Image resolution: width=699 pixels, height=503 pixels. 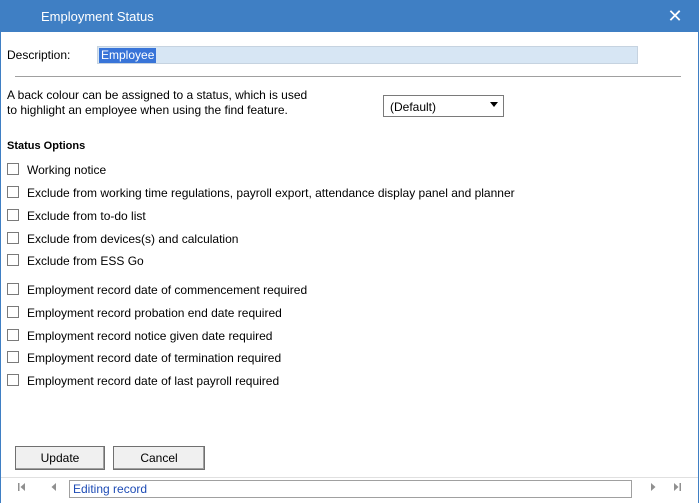 What do you see at coordinates (348, 77) in the screenshot?
I see `divider` at bounding box center [348, 77].